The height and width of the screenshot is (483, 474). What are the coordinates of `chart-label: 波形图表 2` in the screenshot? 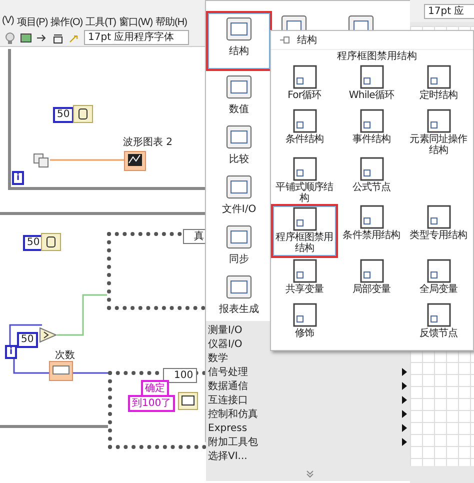 It's located at (148, 142).